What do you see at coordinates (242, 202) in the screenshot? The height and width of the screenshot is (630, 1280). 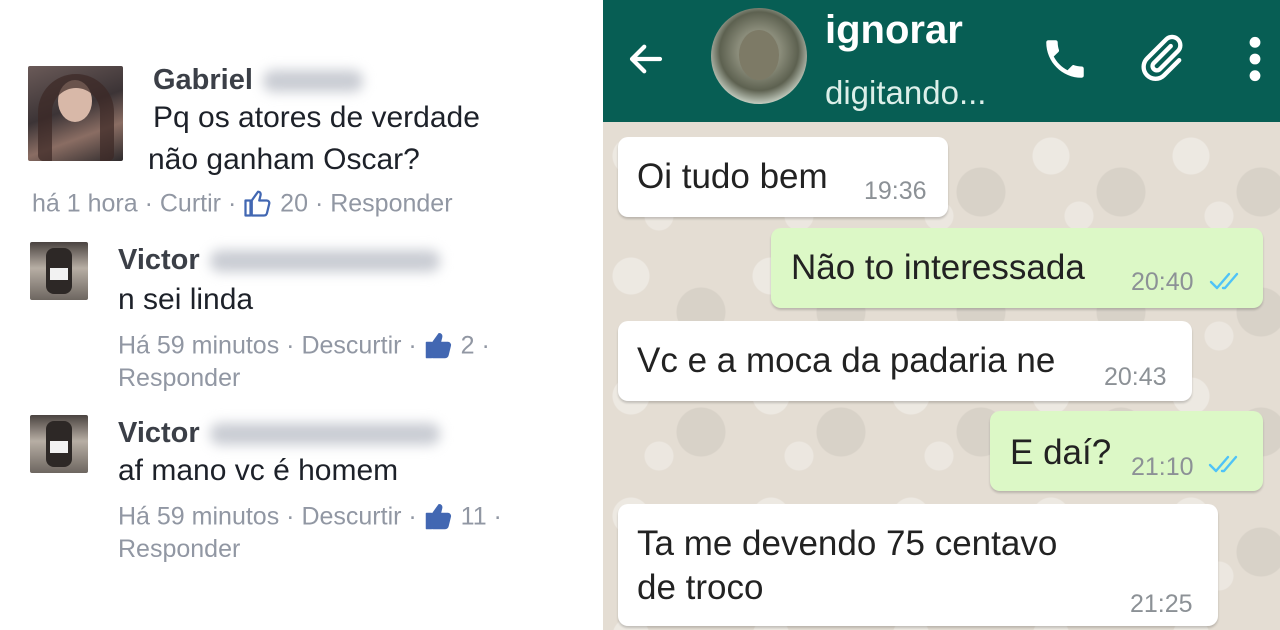 I see `comment-meta: há 1 hora · Curtir · 20 · Responder` at bounding box center [242, 202].